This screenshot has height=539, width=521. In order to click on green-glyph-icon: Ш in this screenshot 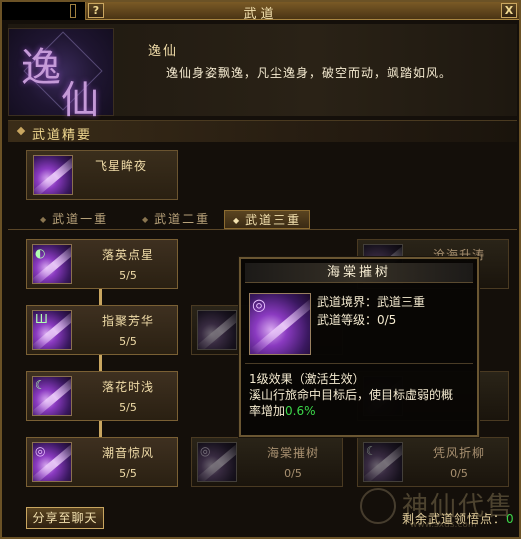, I will do `click(52, 330)`.